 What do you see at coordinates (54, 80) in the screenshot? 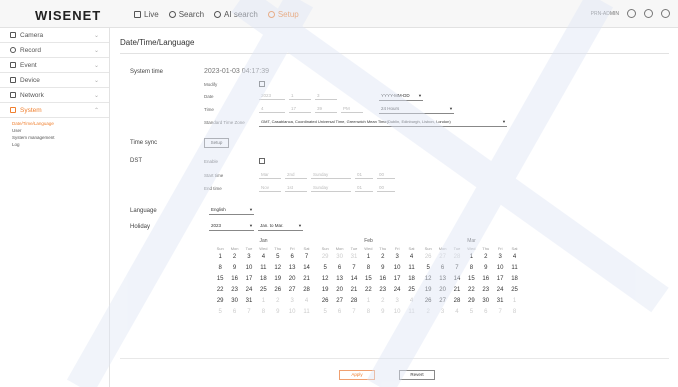
I see `sidebar-item-device: Device ⌄` at bounding box center [54, 80].